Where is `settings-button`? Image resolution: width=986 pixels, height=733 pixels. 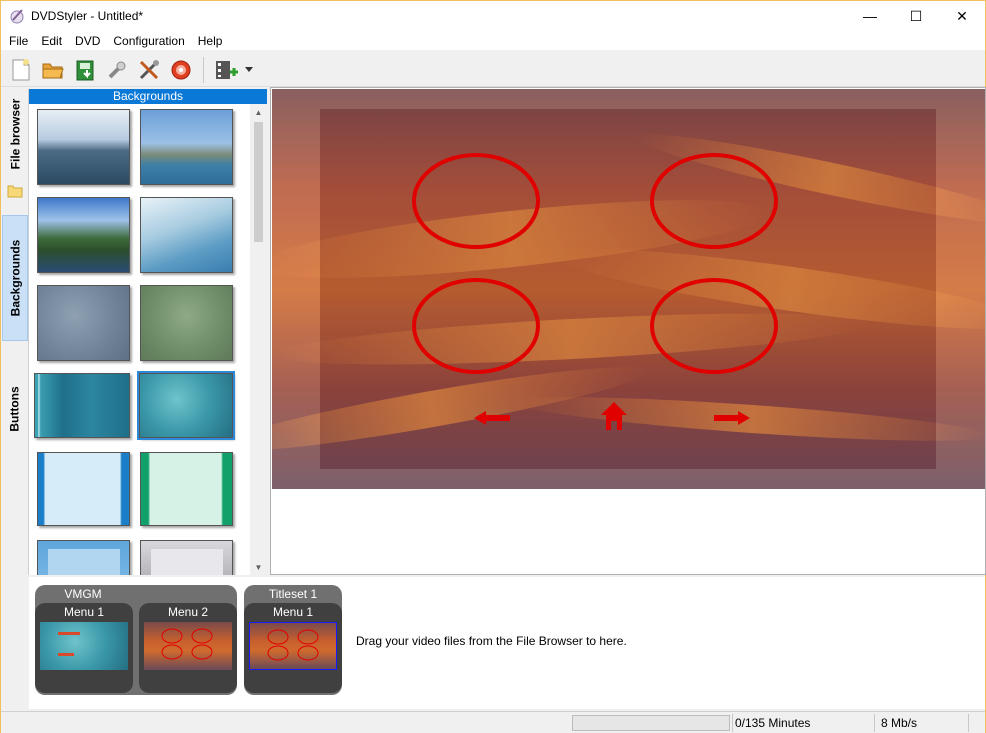 settings-button is located at coordinates (117, 70).